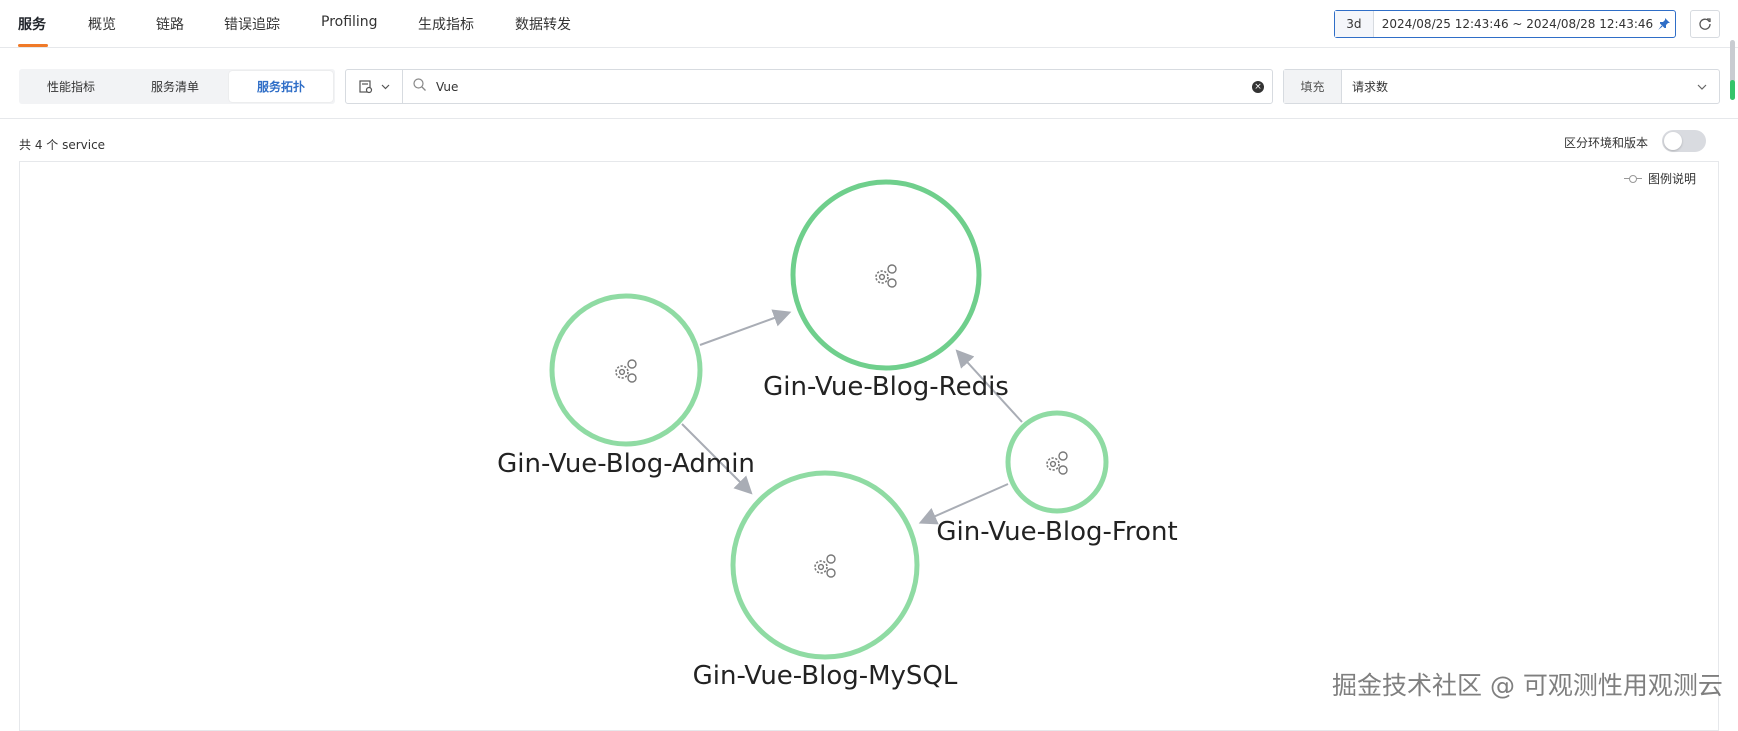  What do you see at coordinates (825, 580) in the screenshot?
I see `node-mysql: Gin-Vue-Blog-MySQL` at bounding box center [825, 580].